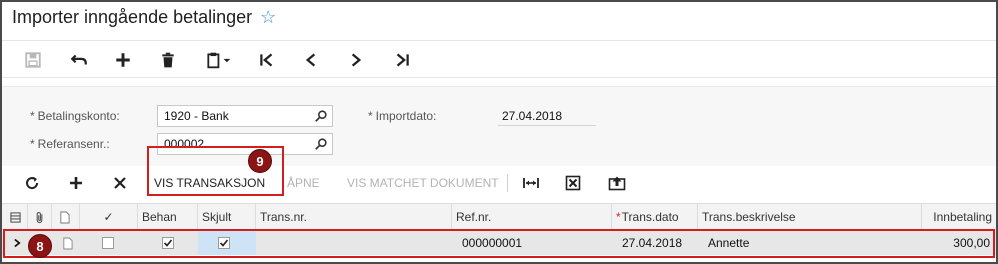 The height and width of the screenshot is (264, 998). I want to click on main-toolbar, so click(499, 59).